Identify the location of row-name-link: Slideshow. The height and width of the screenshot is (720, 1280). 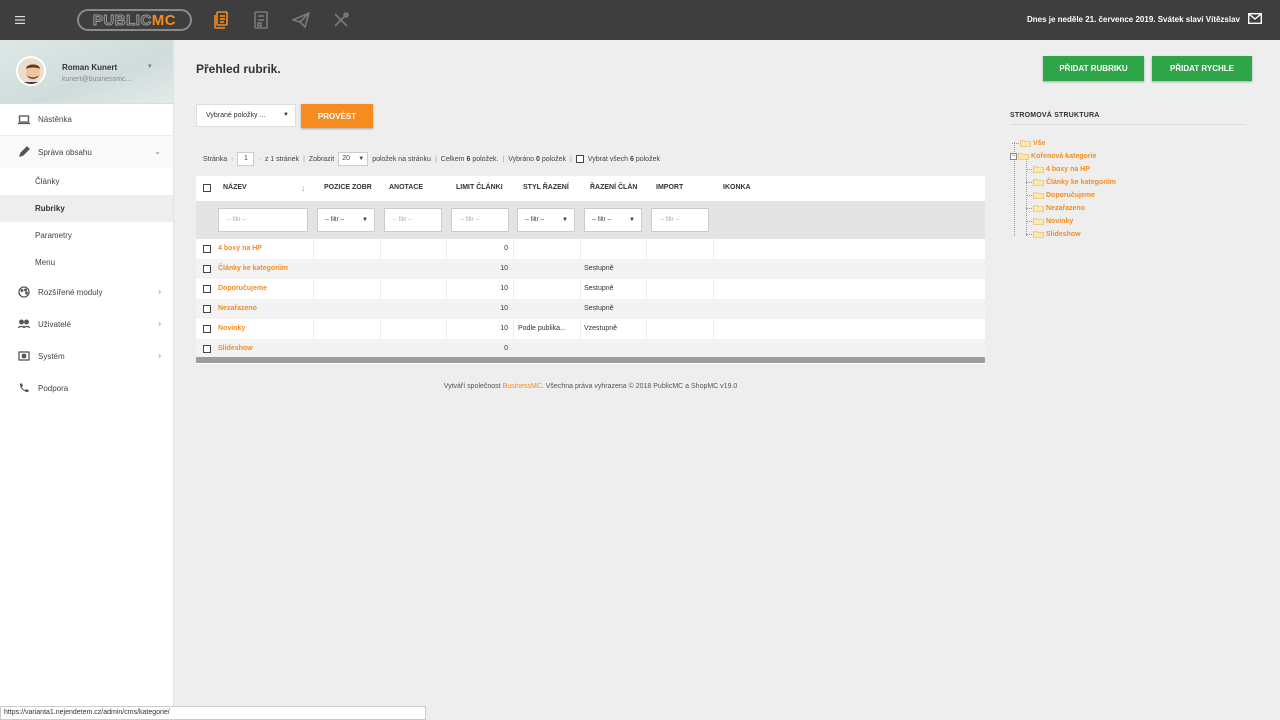
(235, 348).